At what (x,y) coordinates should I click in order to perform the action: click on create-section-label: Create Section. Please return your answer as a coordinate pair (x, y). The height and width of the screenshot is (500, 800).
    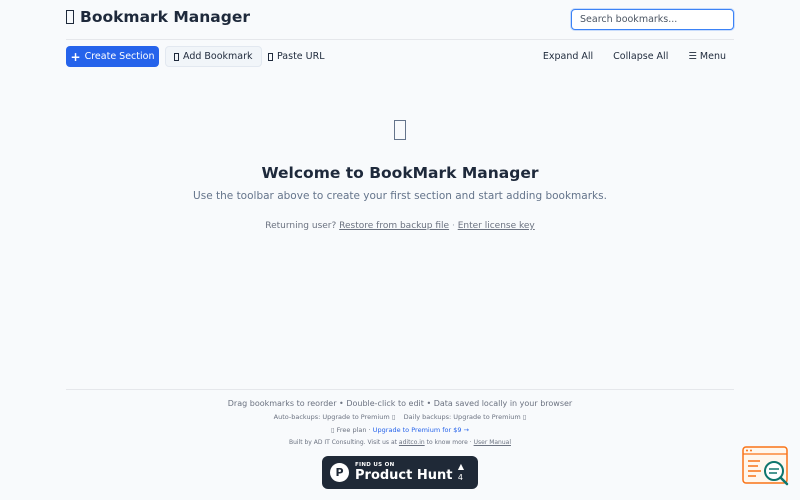
    Looking at the image, I should click on (119, 56).